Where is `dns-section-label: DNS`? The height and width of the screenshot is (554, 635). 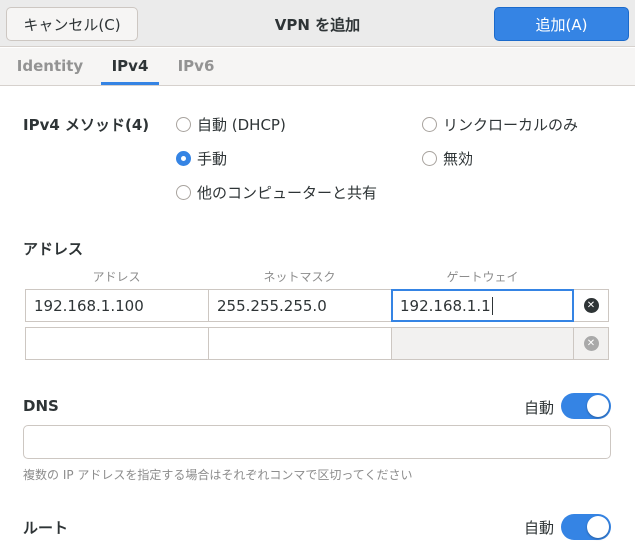
dns-section-label: DNS is located at coordinates (41, 406).